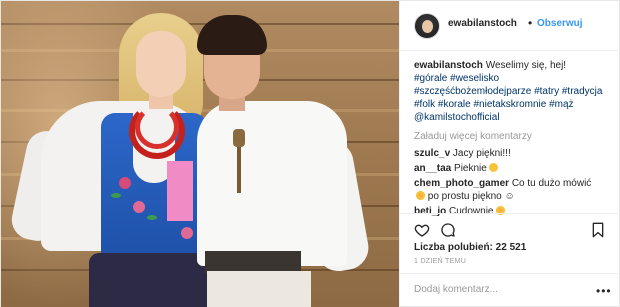 The width and height of the screenshot is (620, 307). I want to click on man-pants, so click(259, 289).